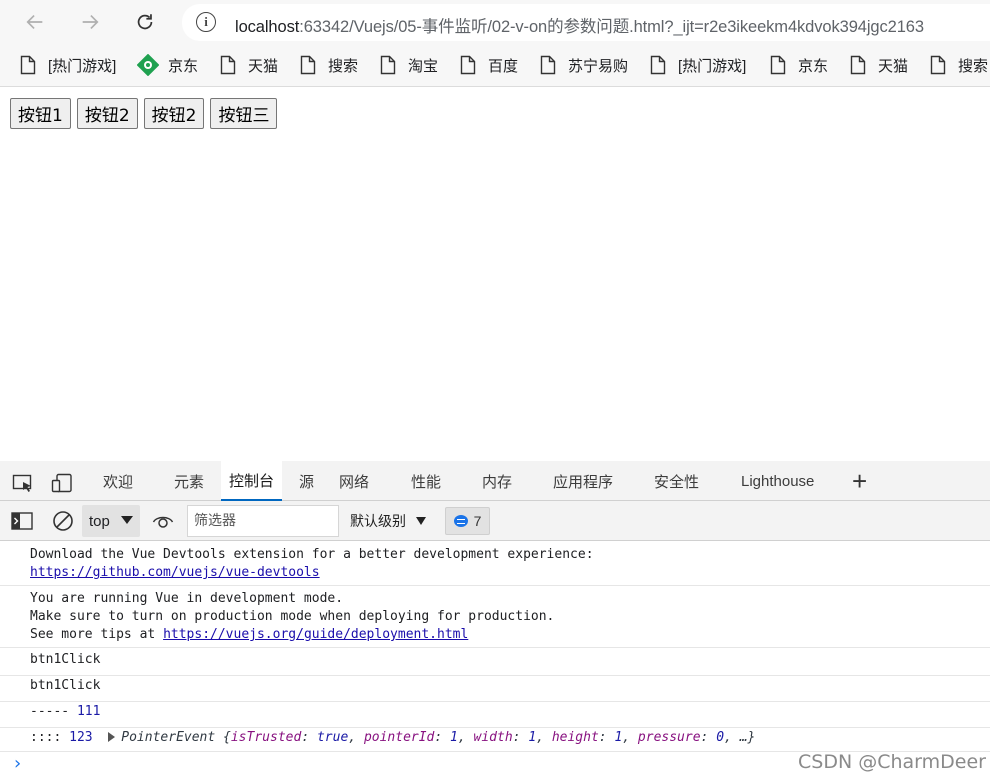 This screenshot has height=781, width=990. What do you see at coordinates (148, 65) in the screenshot?
I see `jd-icon` at bounding box center [148, 65].